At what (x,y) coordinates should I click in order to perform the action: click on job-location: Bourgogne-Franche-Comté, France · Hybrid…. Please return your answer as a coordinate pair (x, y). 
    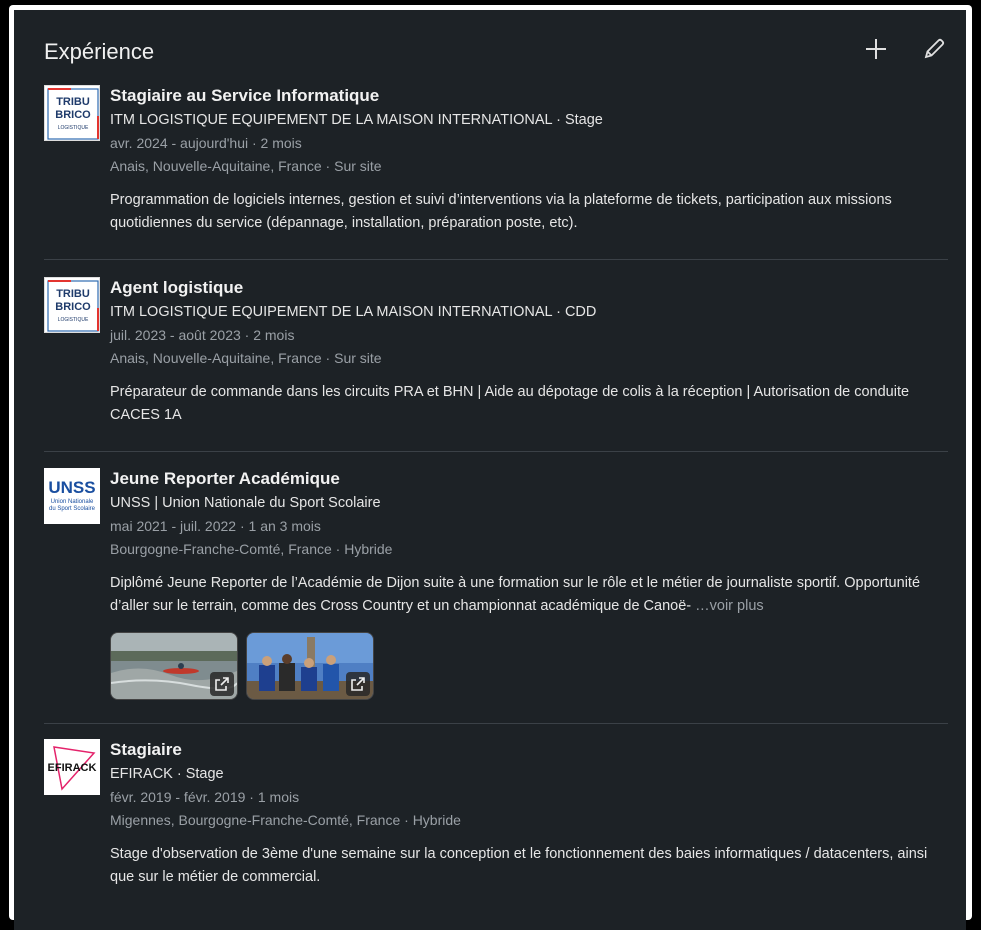
    Looking at the image, I should click on (251, 549).